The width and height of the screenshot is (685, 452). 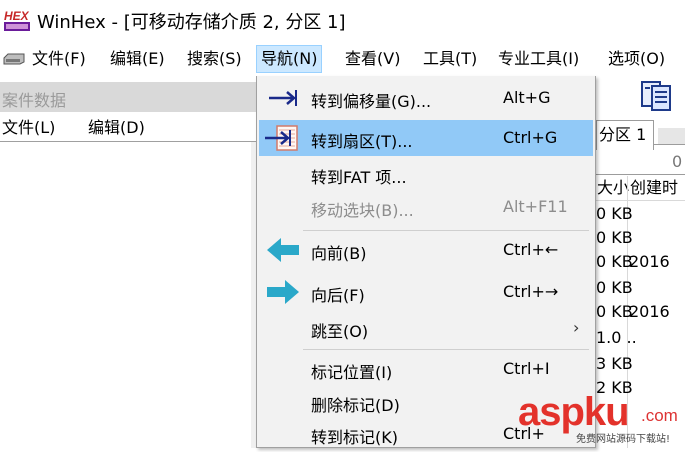 I want to click on menu-options: 选项(O), so click(x=636, y=59).